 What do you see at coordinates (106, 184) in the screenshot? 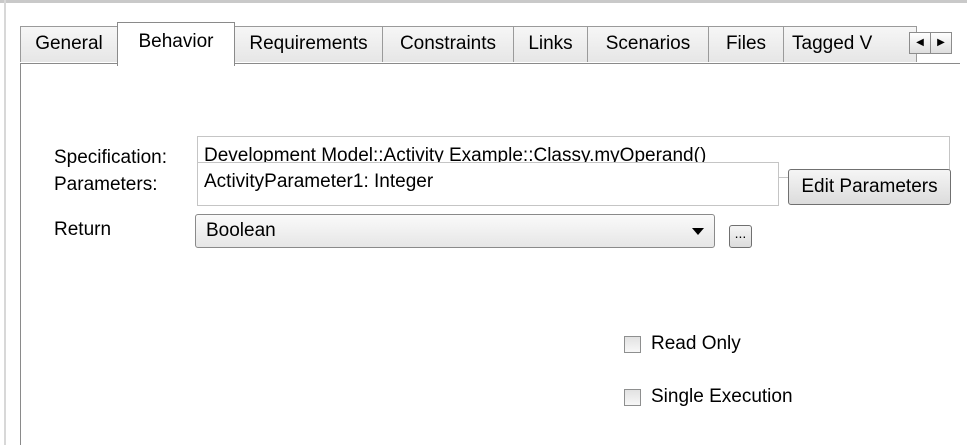
I see `parameters-label: Parameters:` at bounding box center [106, 184].